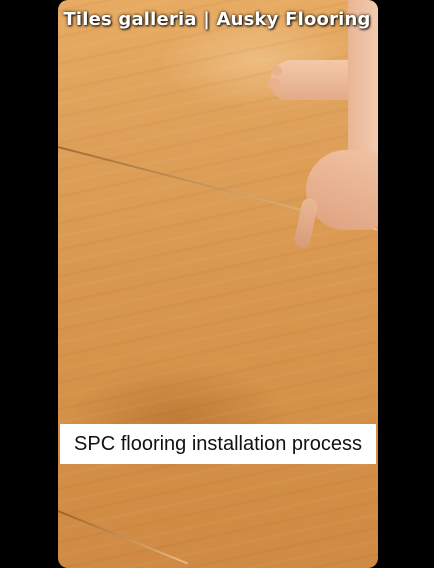 This screenshot has width=434, height=568. I want to click on subtitle-box: SPC flooring installation process, so click(218, 444).